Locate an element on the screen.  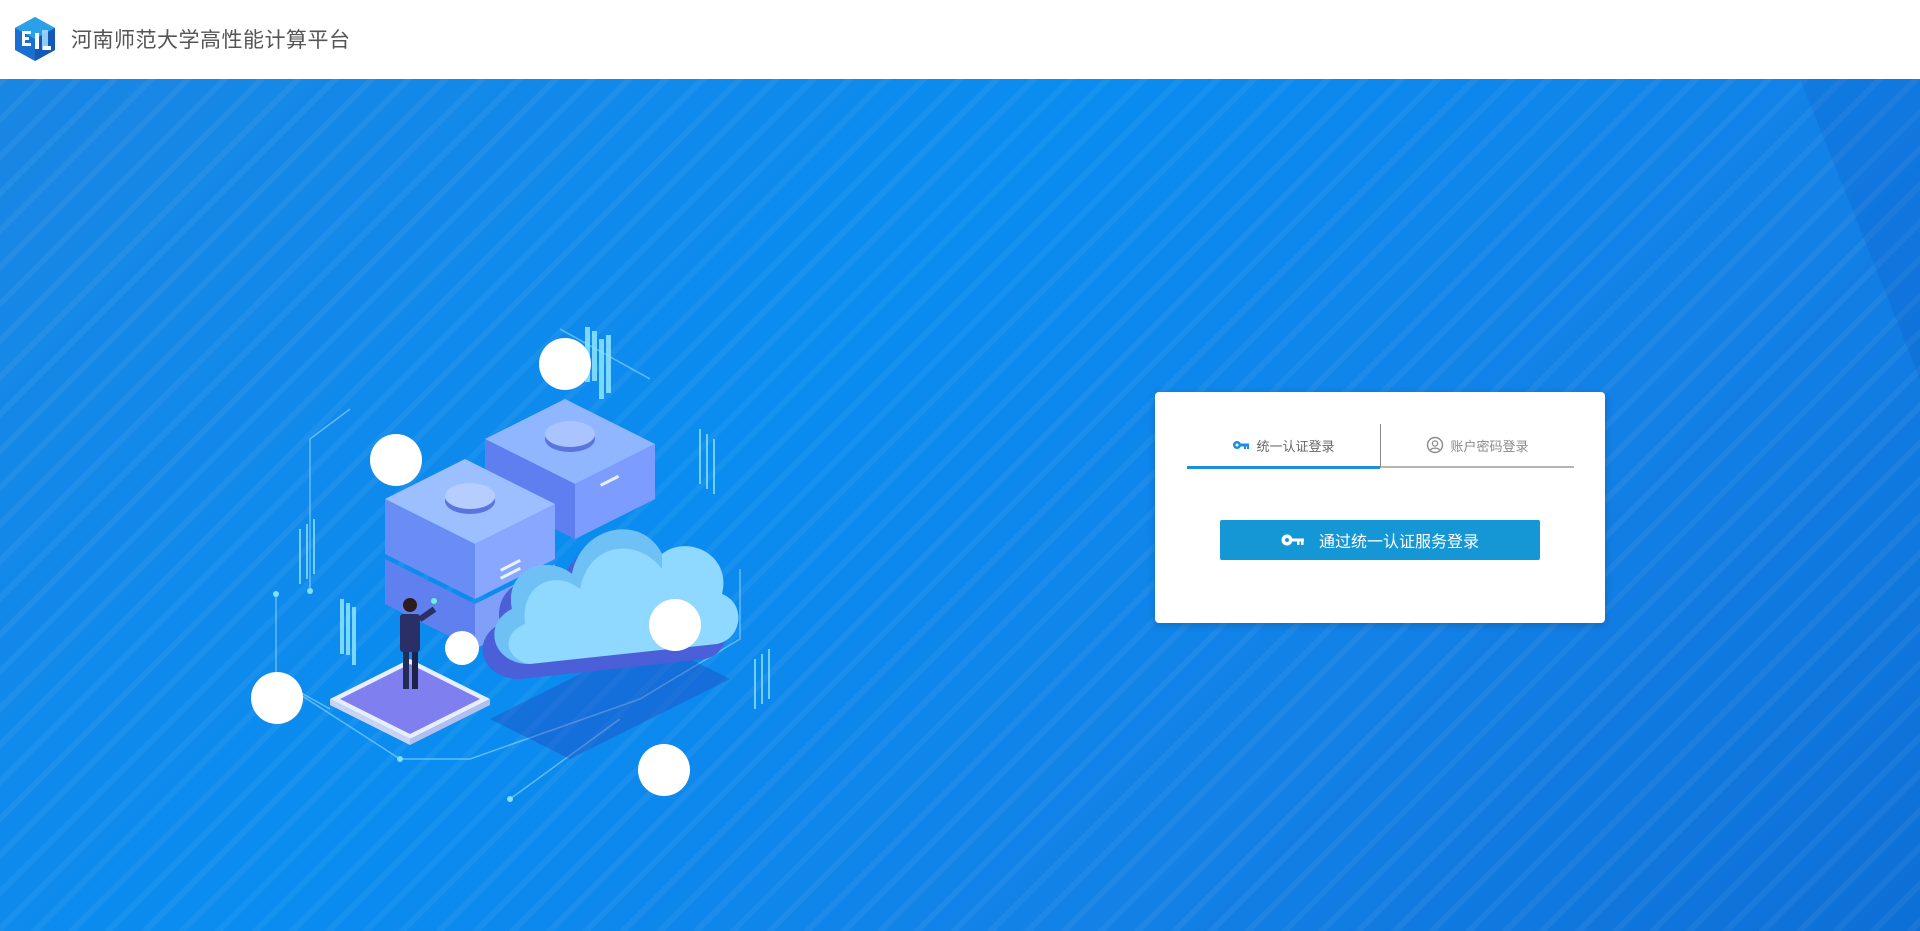
cloud-server-illustration is located at coordinates (510, 564).